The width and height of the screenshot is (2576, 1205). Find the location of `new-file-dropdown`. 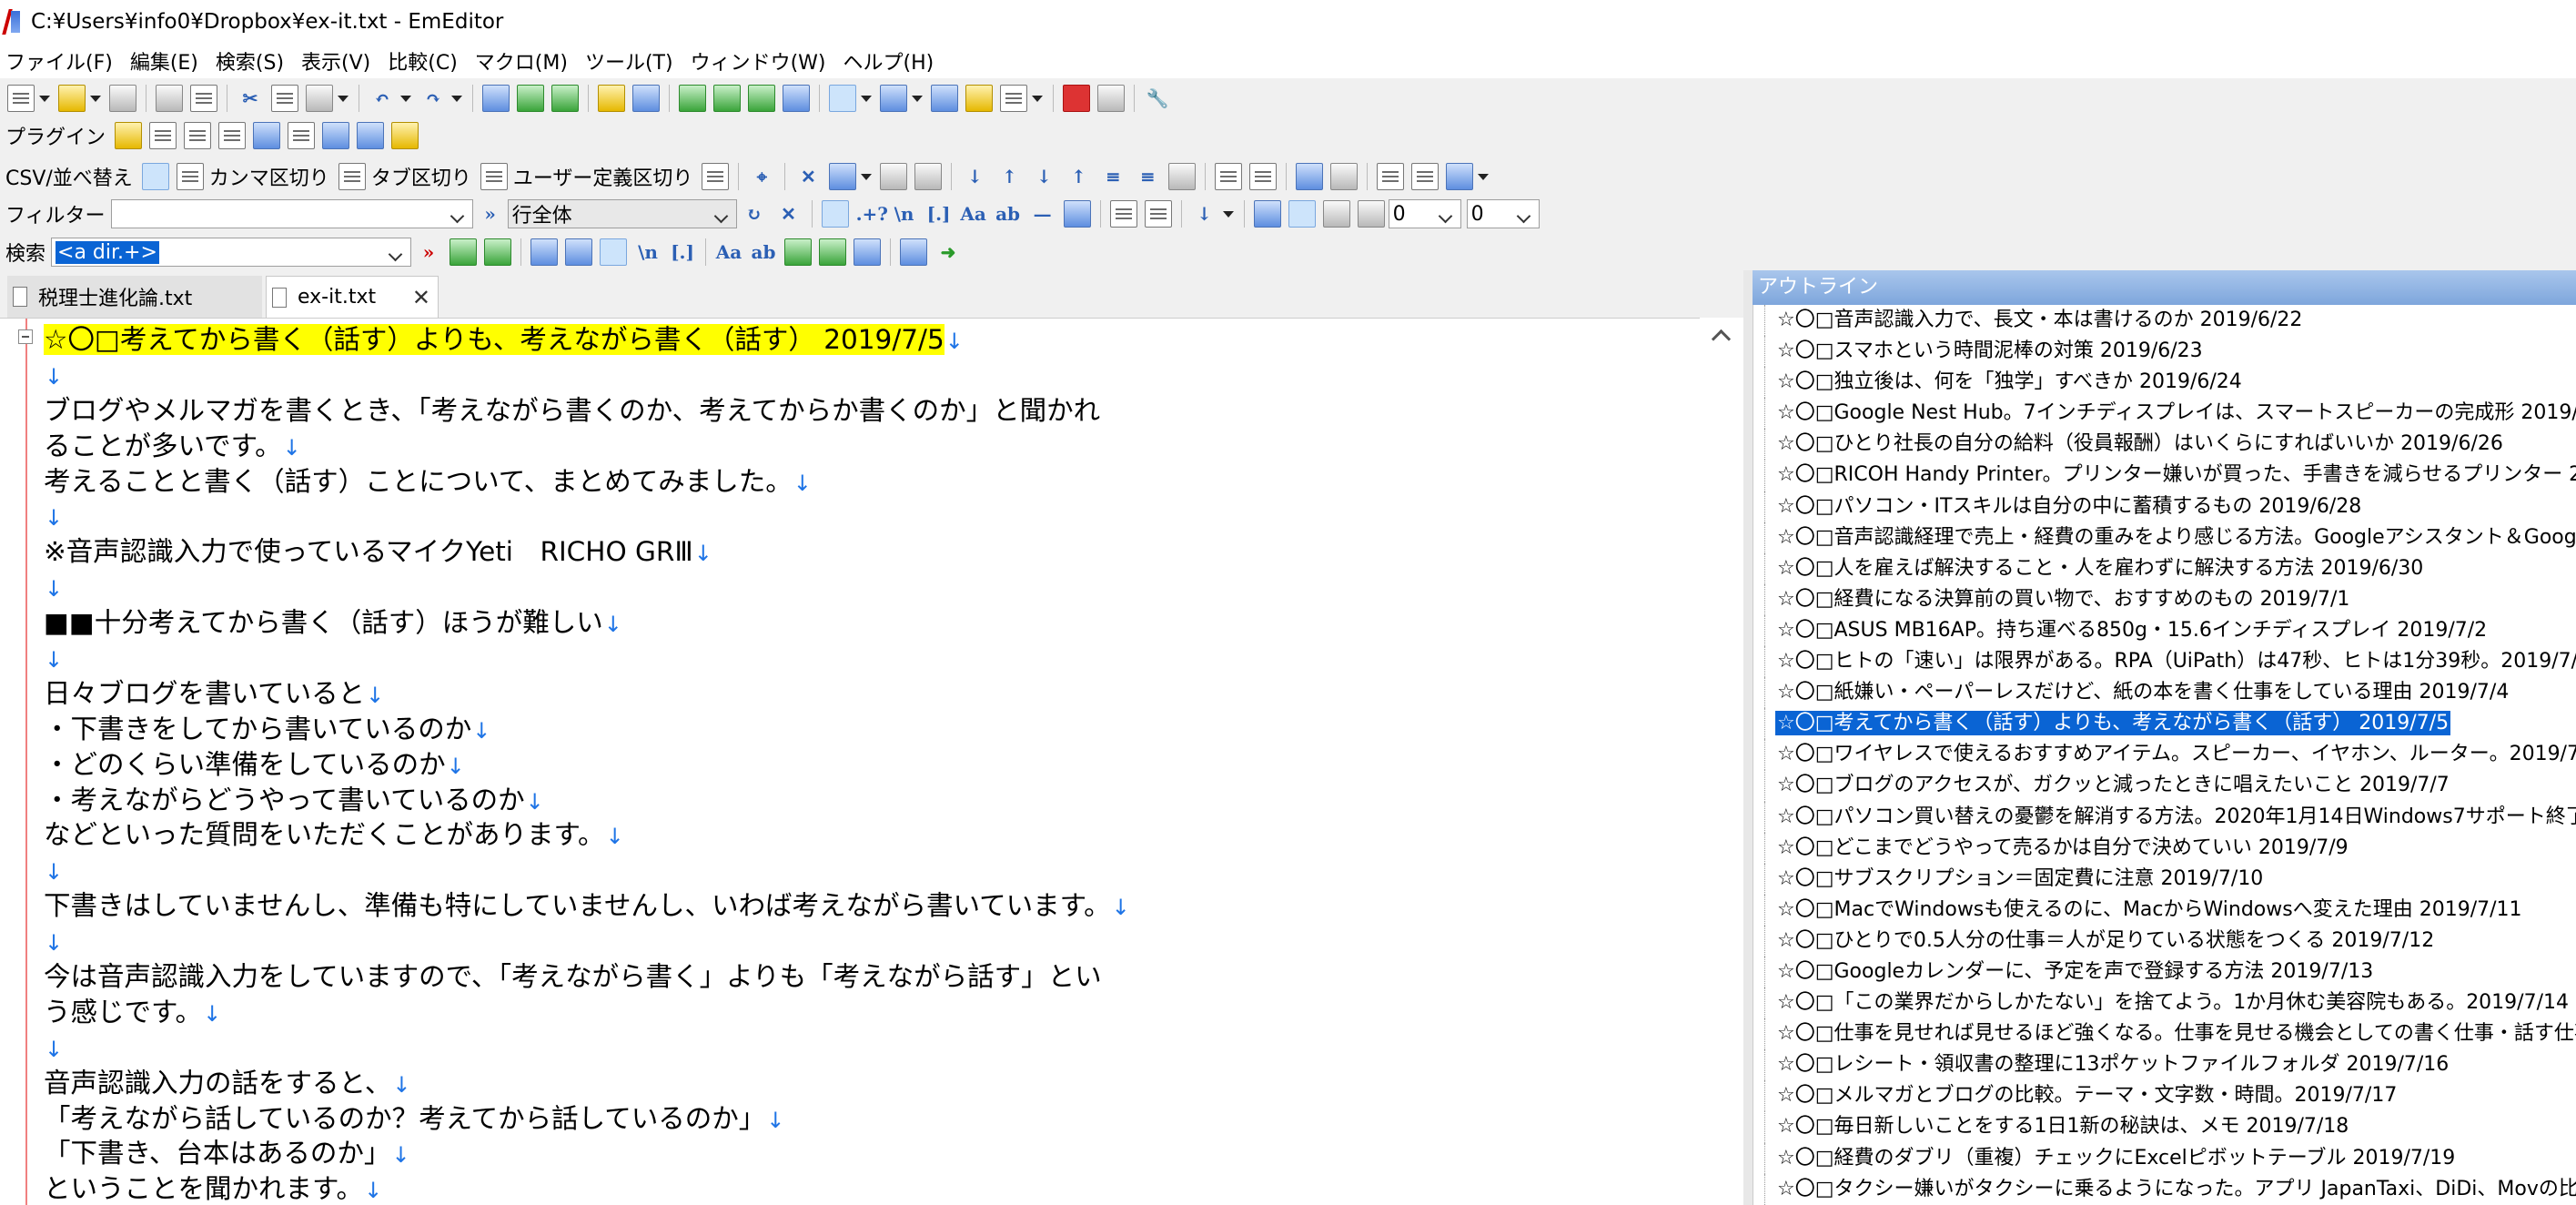

new-file-dropdown is located at coordinates (44, 98).